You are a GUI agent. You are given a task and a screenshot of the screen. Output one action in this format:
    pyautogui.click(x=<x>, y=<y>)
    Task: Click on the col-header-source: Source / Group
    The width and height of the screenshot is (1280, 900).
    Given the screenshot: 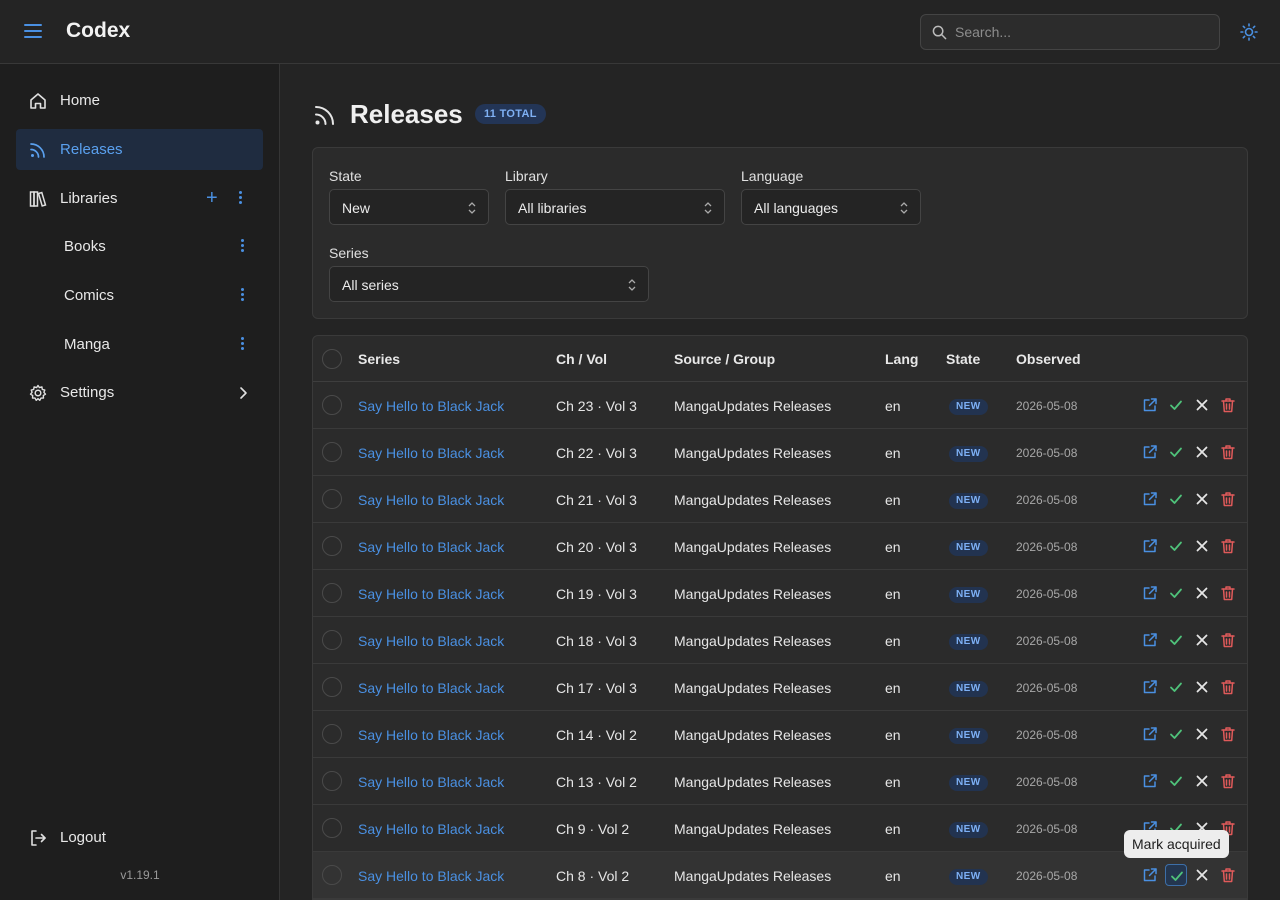 What is the action you would take?
    pyautogui.click(x=724, y=359)
    